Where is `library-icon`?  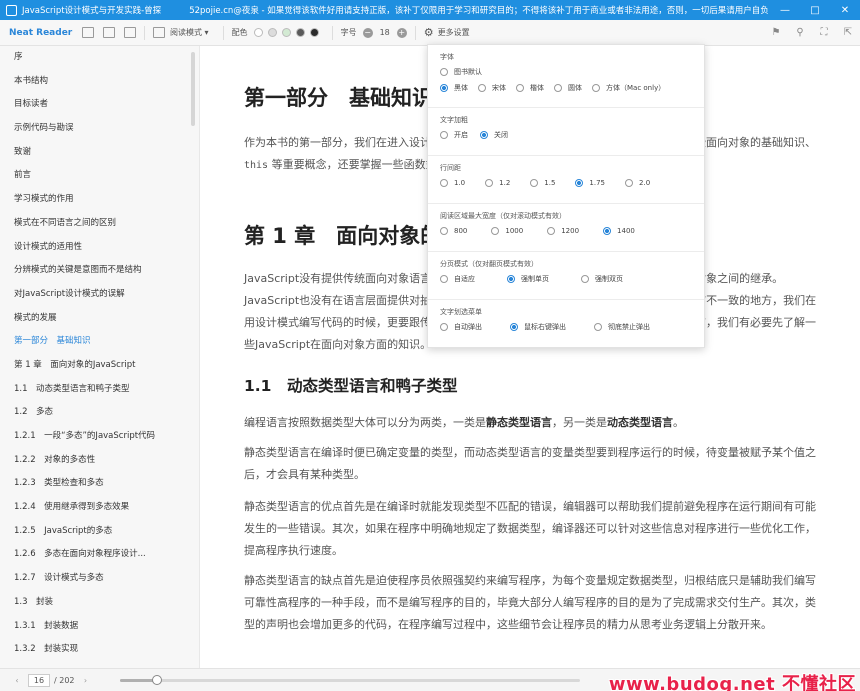
library-icon is located at coordinates (88, 32).